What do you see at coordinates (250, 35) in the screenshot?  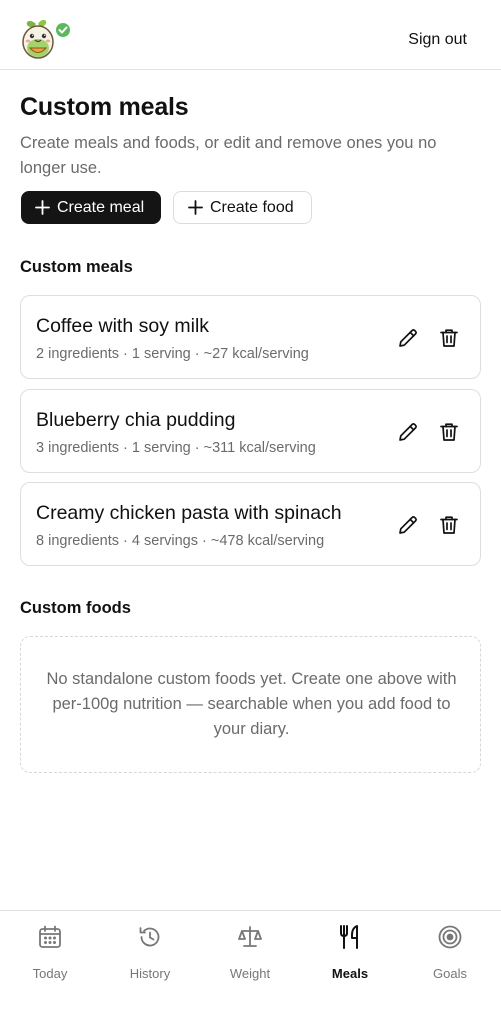 I see `app-header: Sign out` at bounding box center [250, 35].